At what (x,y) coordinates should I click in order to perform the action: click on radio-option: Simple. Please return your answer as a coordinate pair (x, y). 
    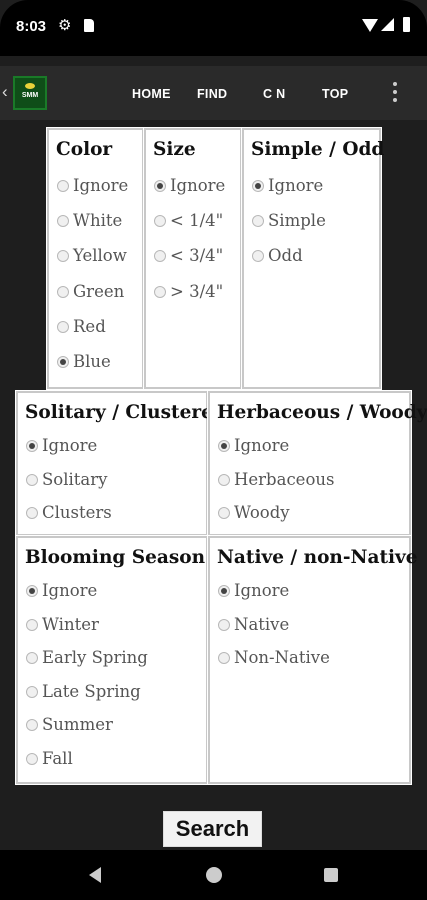
    Looking at the image, I should click on (311, 223).